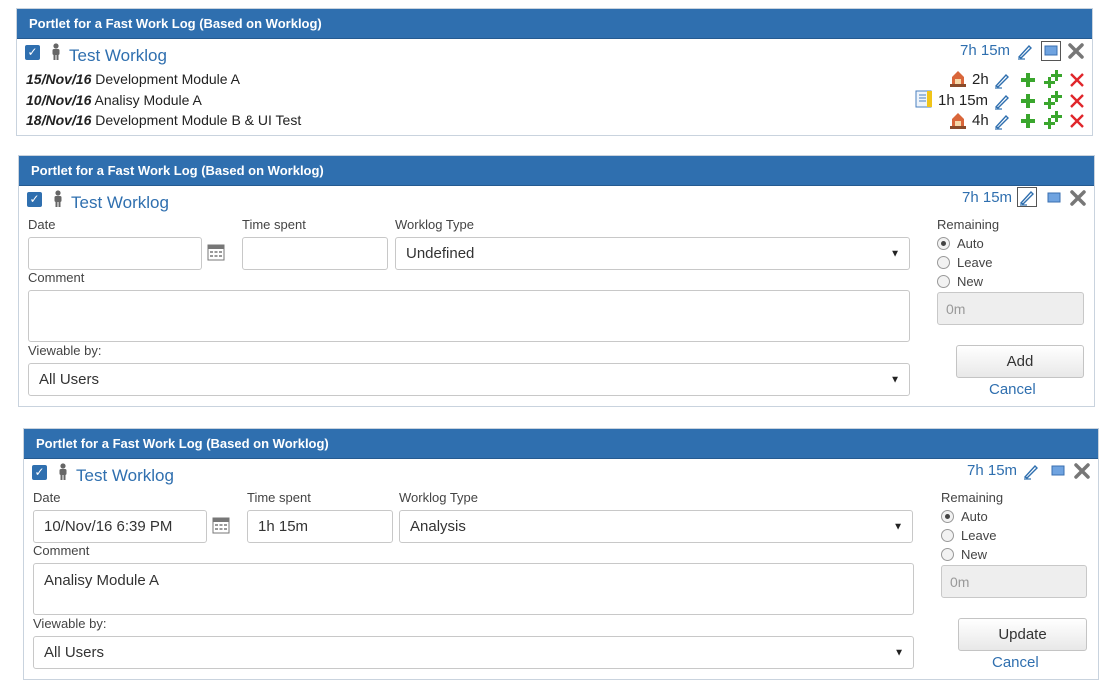 The image size is (1108, 690). I want to click on entry-date: 18/Nov/16, so click(59, 120).